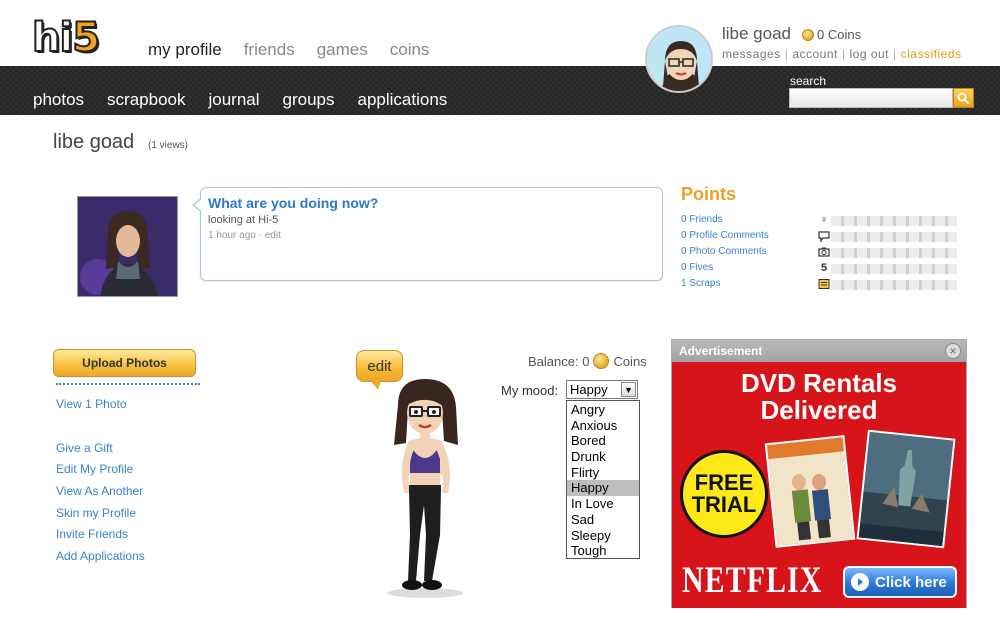 The width and height of the screenshot is (1000, 627). What do you see at coordinates (603, 536) in the screenshot?
I see `mood-option-sleepy: Sleepy` at bounding box center [603, 536].